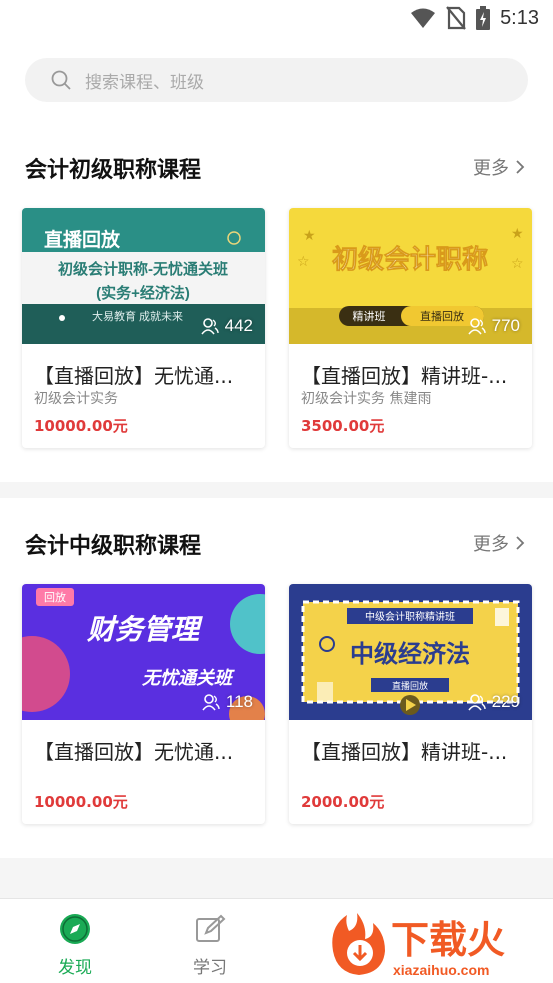  What do you see at coordinates (410, 685) in the screenshot?
I see `thumb-pill: 直播回放` at bounding box center [410, 685].